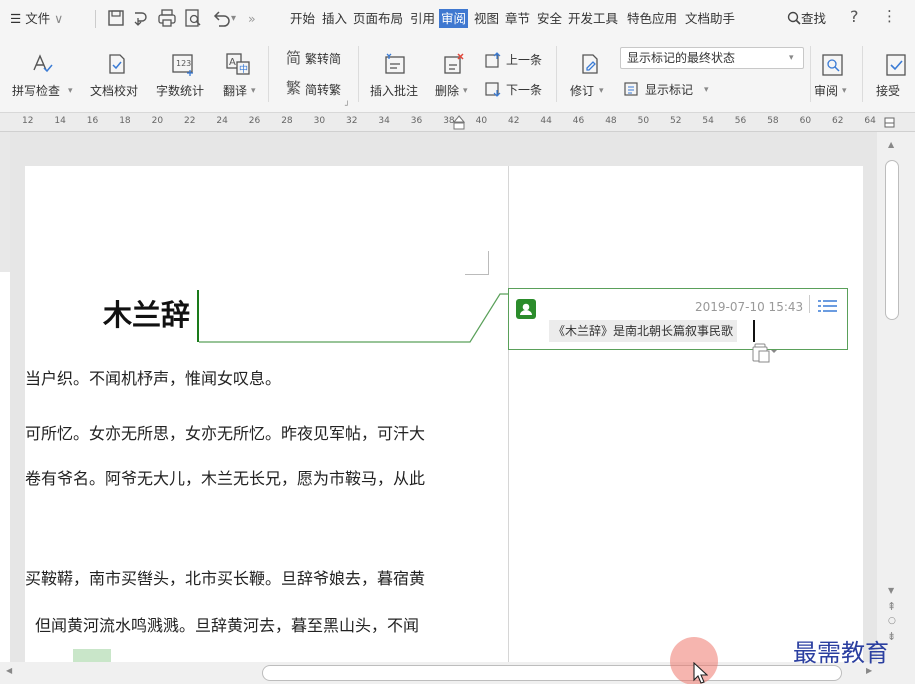 The image size is (915, 684). I want to click on search-button: 查找, so click(806, 18).